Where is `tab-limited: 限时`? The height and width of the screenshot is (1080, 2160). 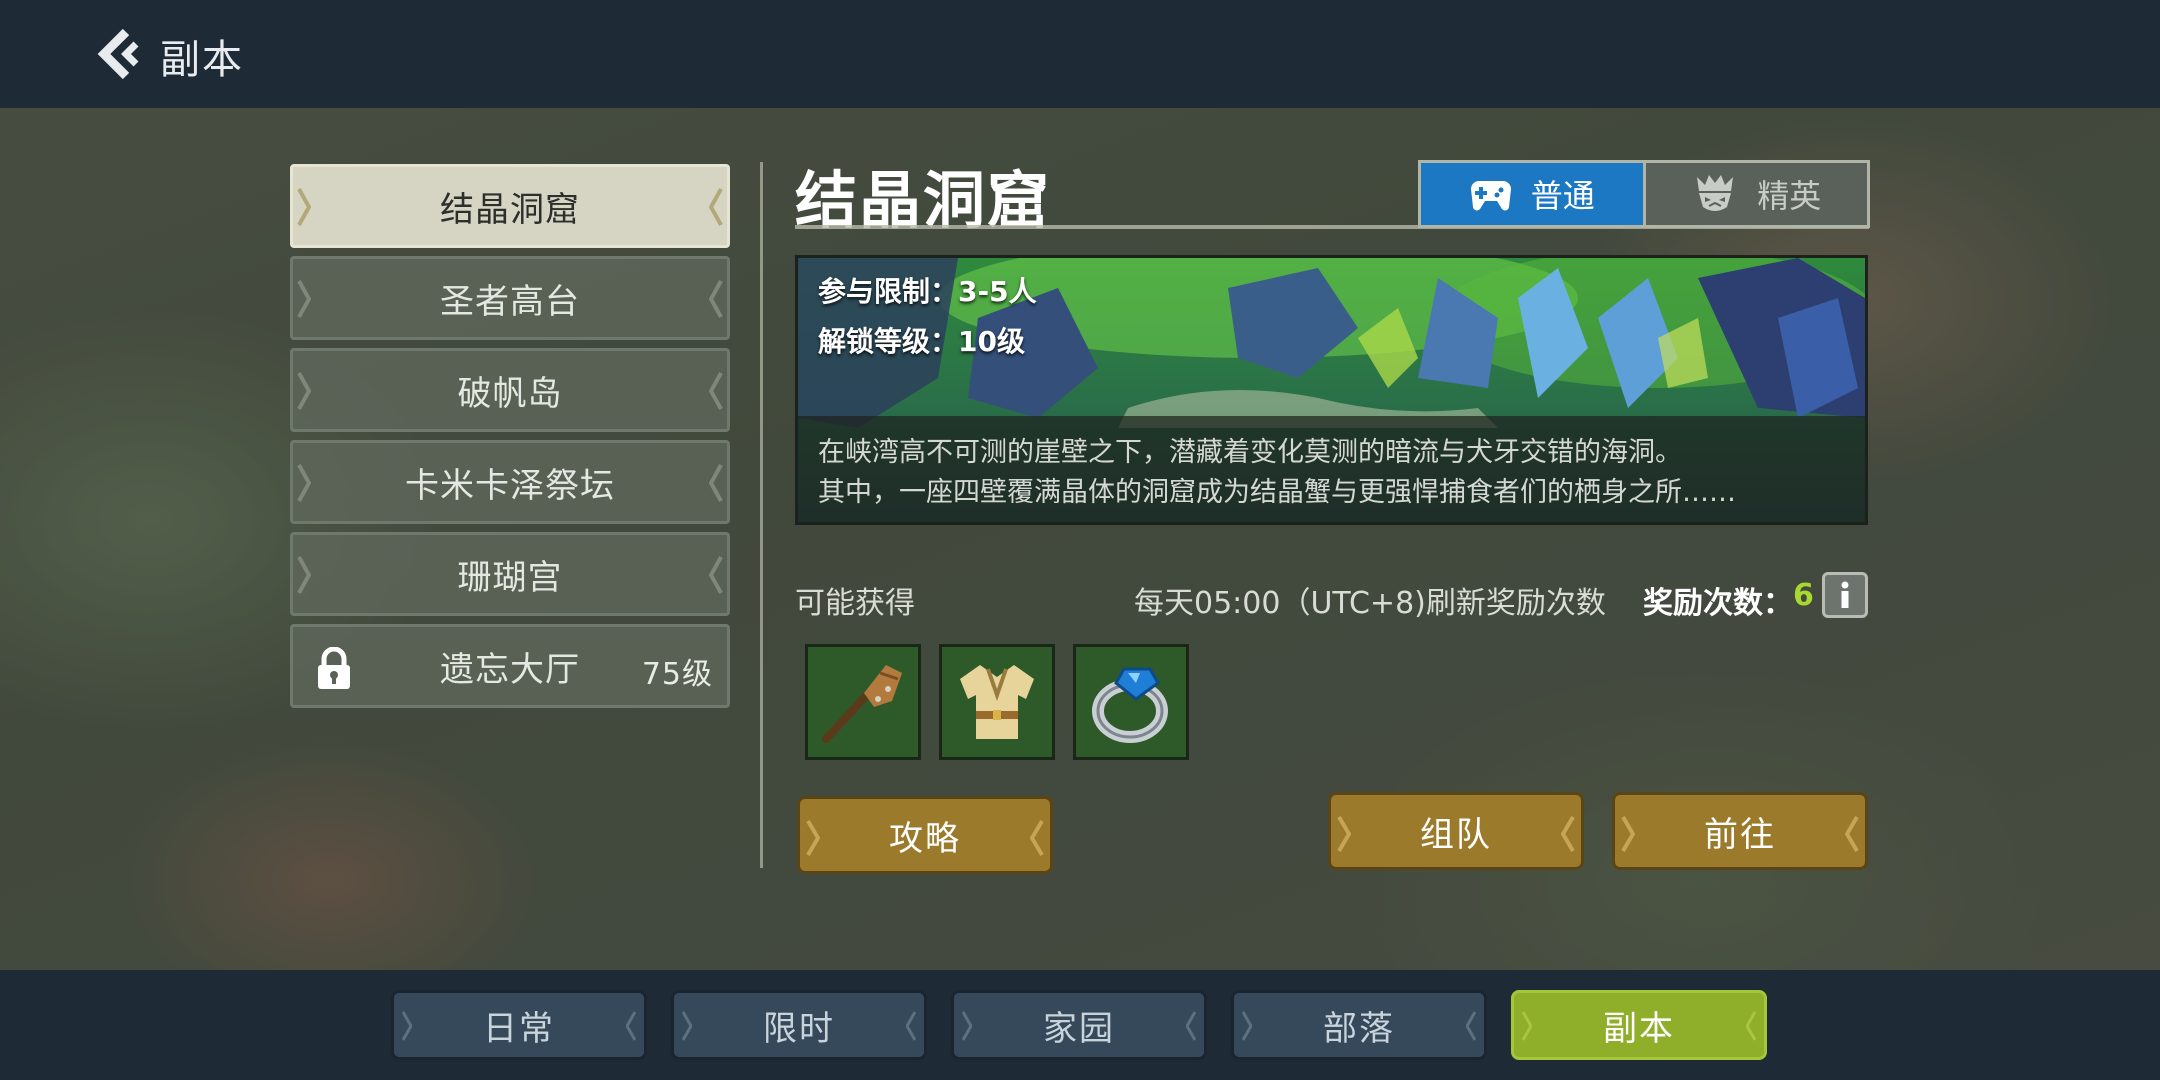 tab-limited: 限时 is located at coordinates (799, 1025).